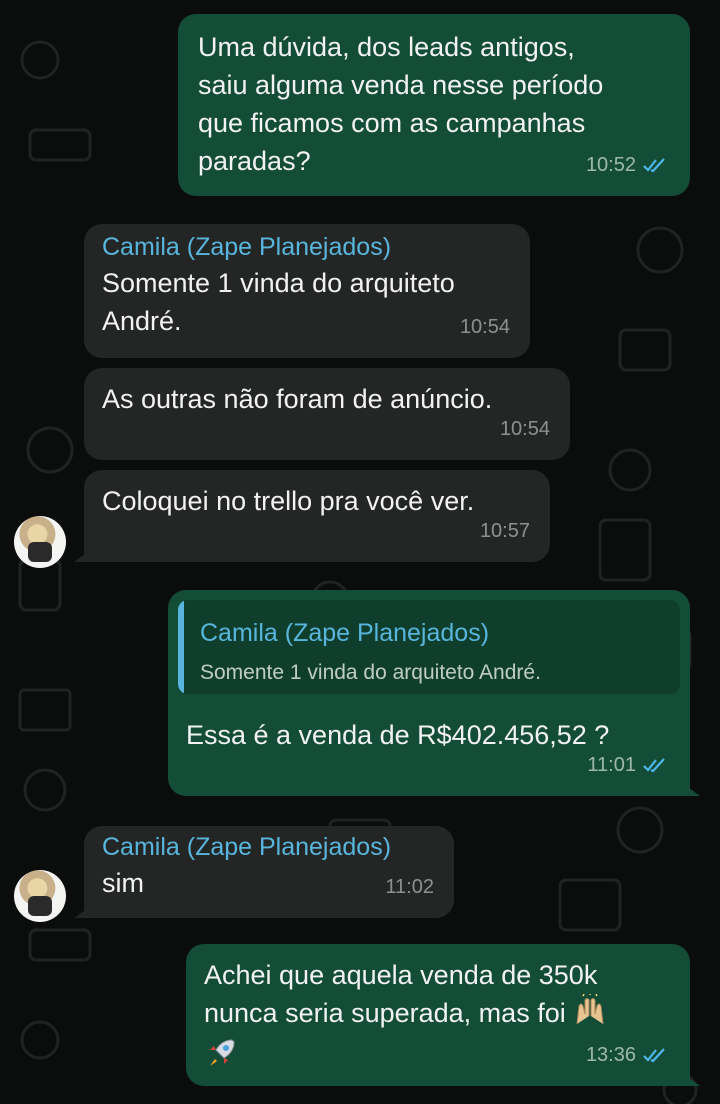  Describe the element at coordinates (392, 123) in the screenshot. I see `message-text-line: que ficamos com as campanhas` at that location.